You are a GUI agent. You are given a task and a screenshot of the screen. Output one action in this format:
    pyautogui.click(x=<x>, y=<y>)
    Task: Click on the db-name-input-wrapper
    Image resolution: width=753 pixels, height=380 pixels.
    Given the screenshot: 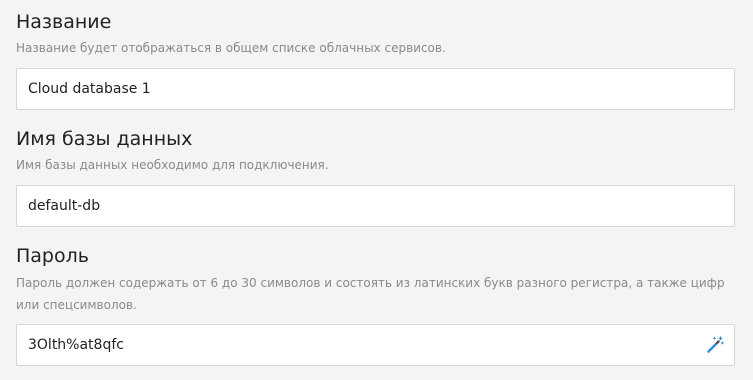 What is the action you would take?
    pyautogui.click(x=375, y=206)
    